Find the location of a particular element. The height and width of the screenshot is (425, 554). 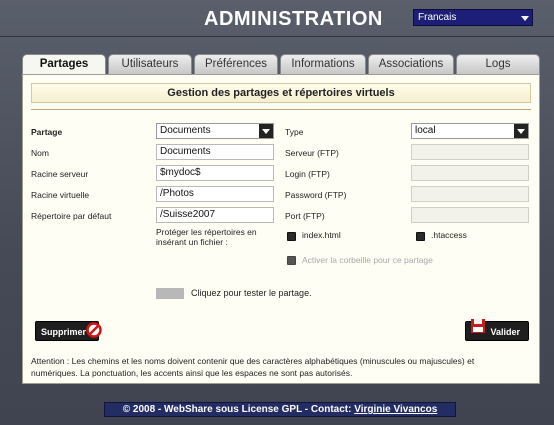

share-label: Partage is located at coordinates (47, 132).